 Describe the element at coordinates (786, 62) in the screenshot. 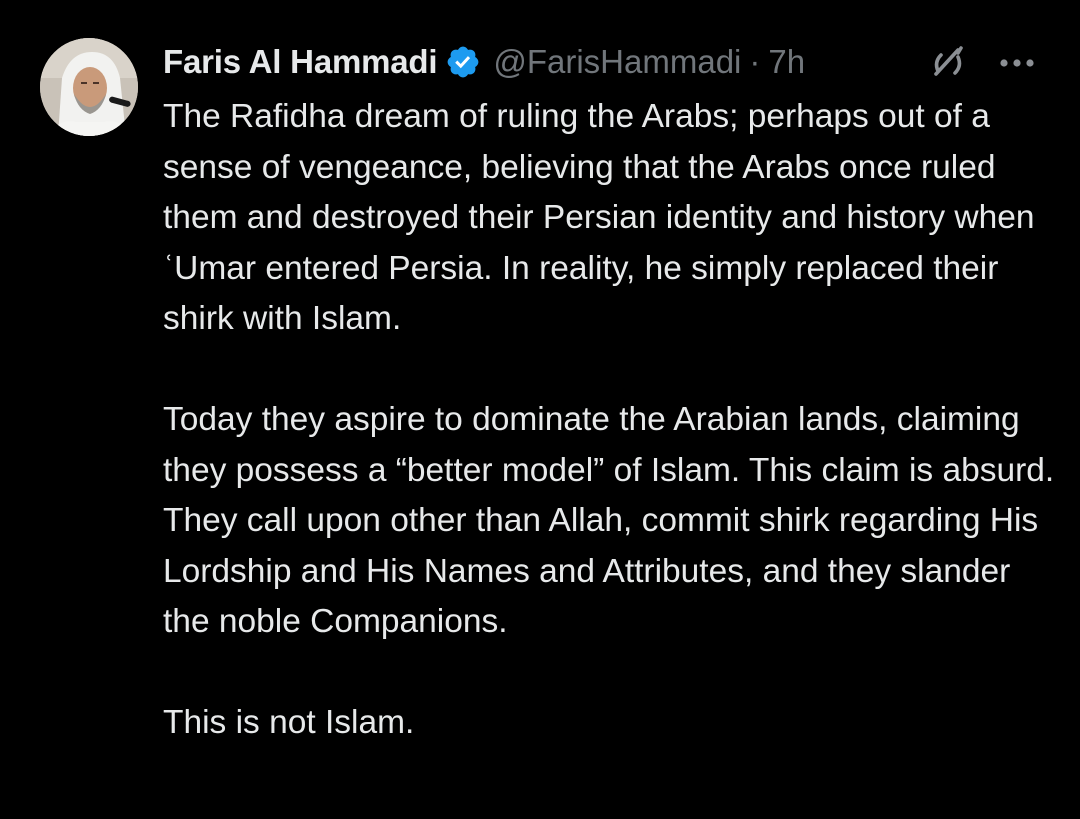

I see `tweet-timestamp: 7h` at that location.